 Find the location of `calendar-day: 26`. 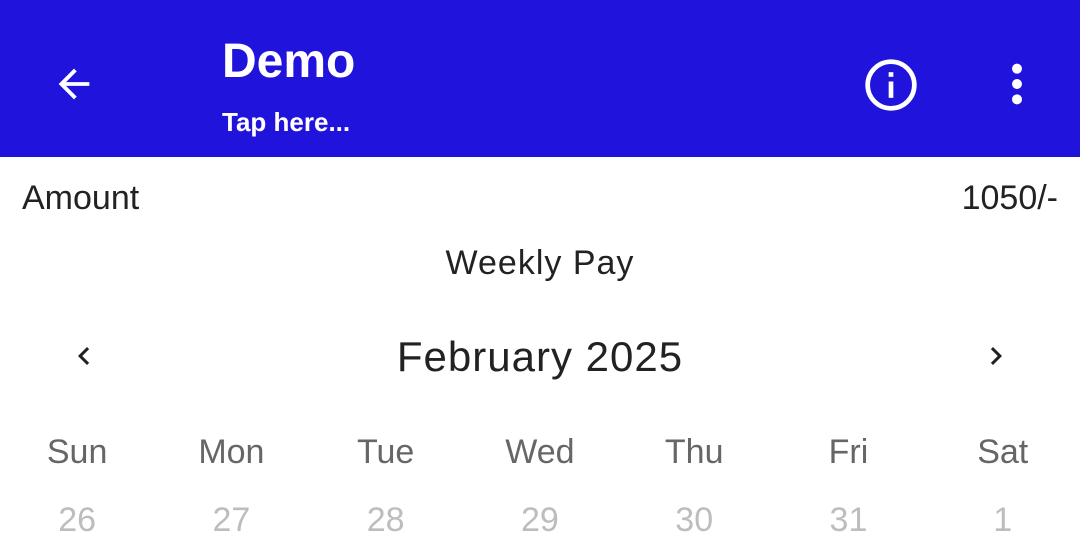

calendar-day: 26 is located at coordinates (77, 520).